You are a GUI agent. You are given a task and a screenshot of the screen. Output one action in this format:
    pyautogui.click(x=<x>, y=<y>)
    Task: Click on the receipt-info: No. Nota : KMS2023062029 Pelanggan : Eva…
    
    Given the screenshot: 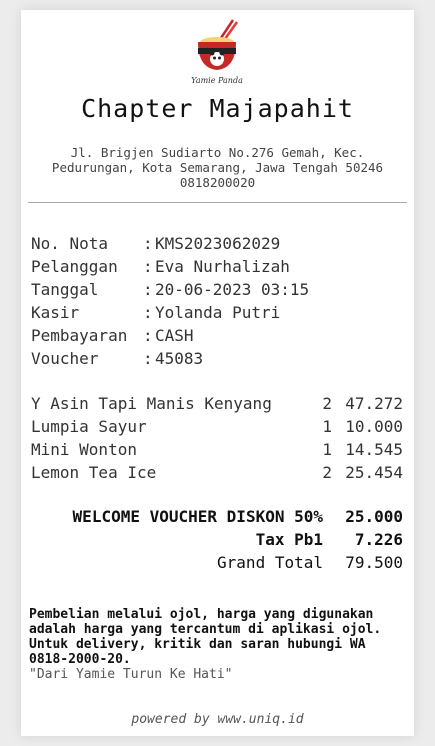 What is the action you would take?
    pyautogui.click(x=170, y=303)
    